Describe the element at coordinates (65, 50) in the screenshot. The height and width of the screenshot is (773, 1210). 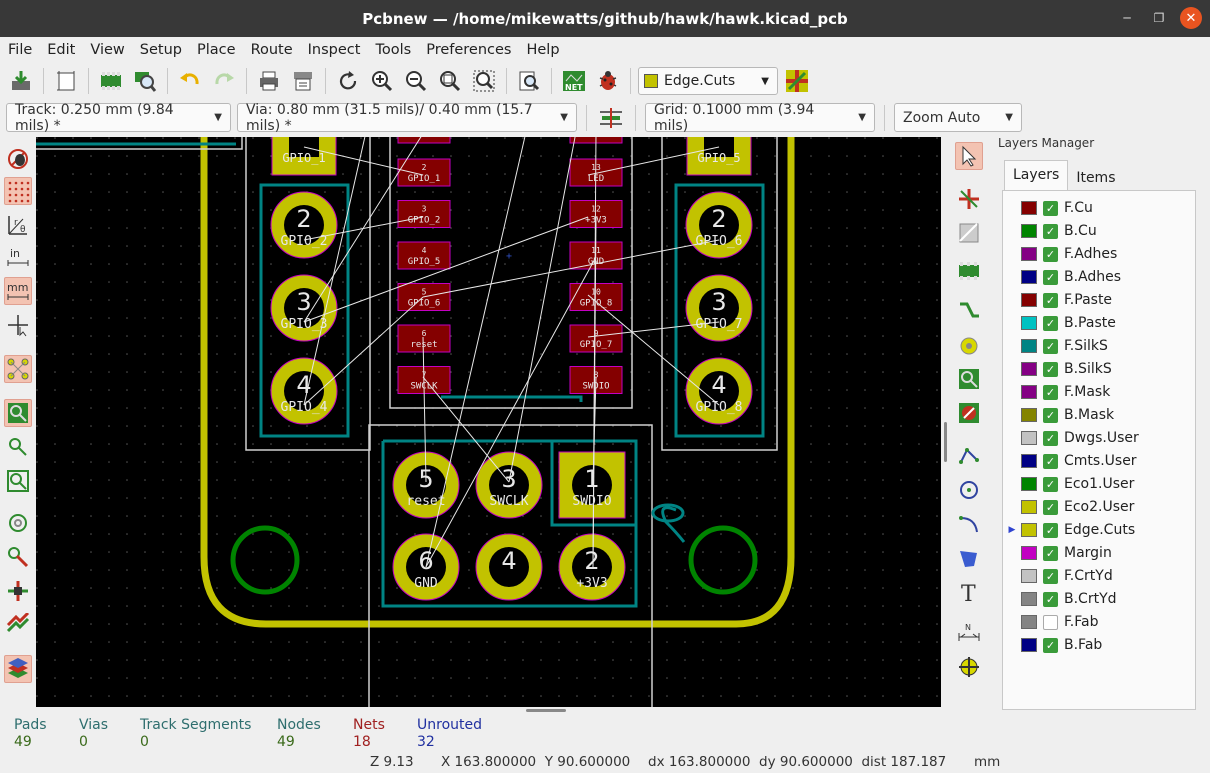
I see `menu-edit: Edit` at that location.